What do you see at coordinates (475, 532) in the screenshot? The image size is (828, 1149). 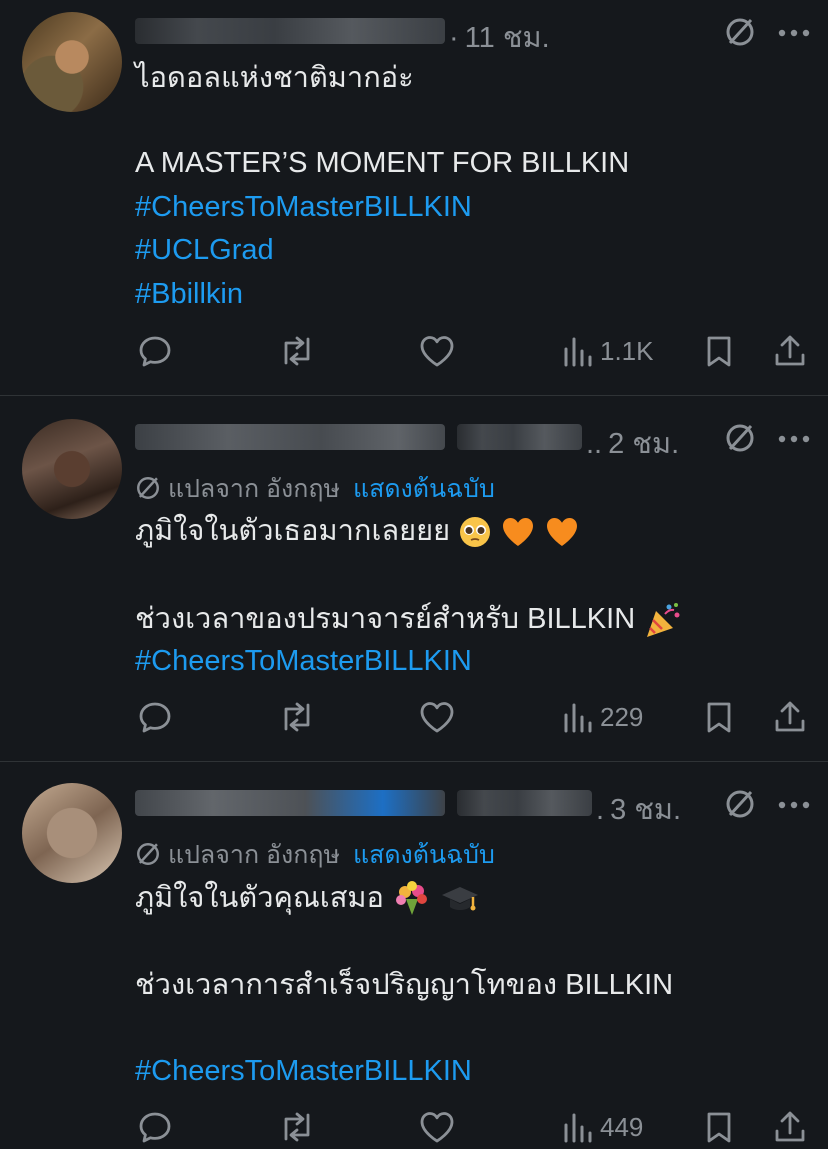 I see `pleading-face-emoji` at bounding box center [475, 532].